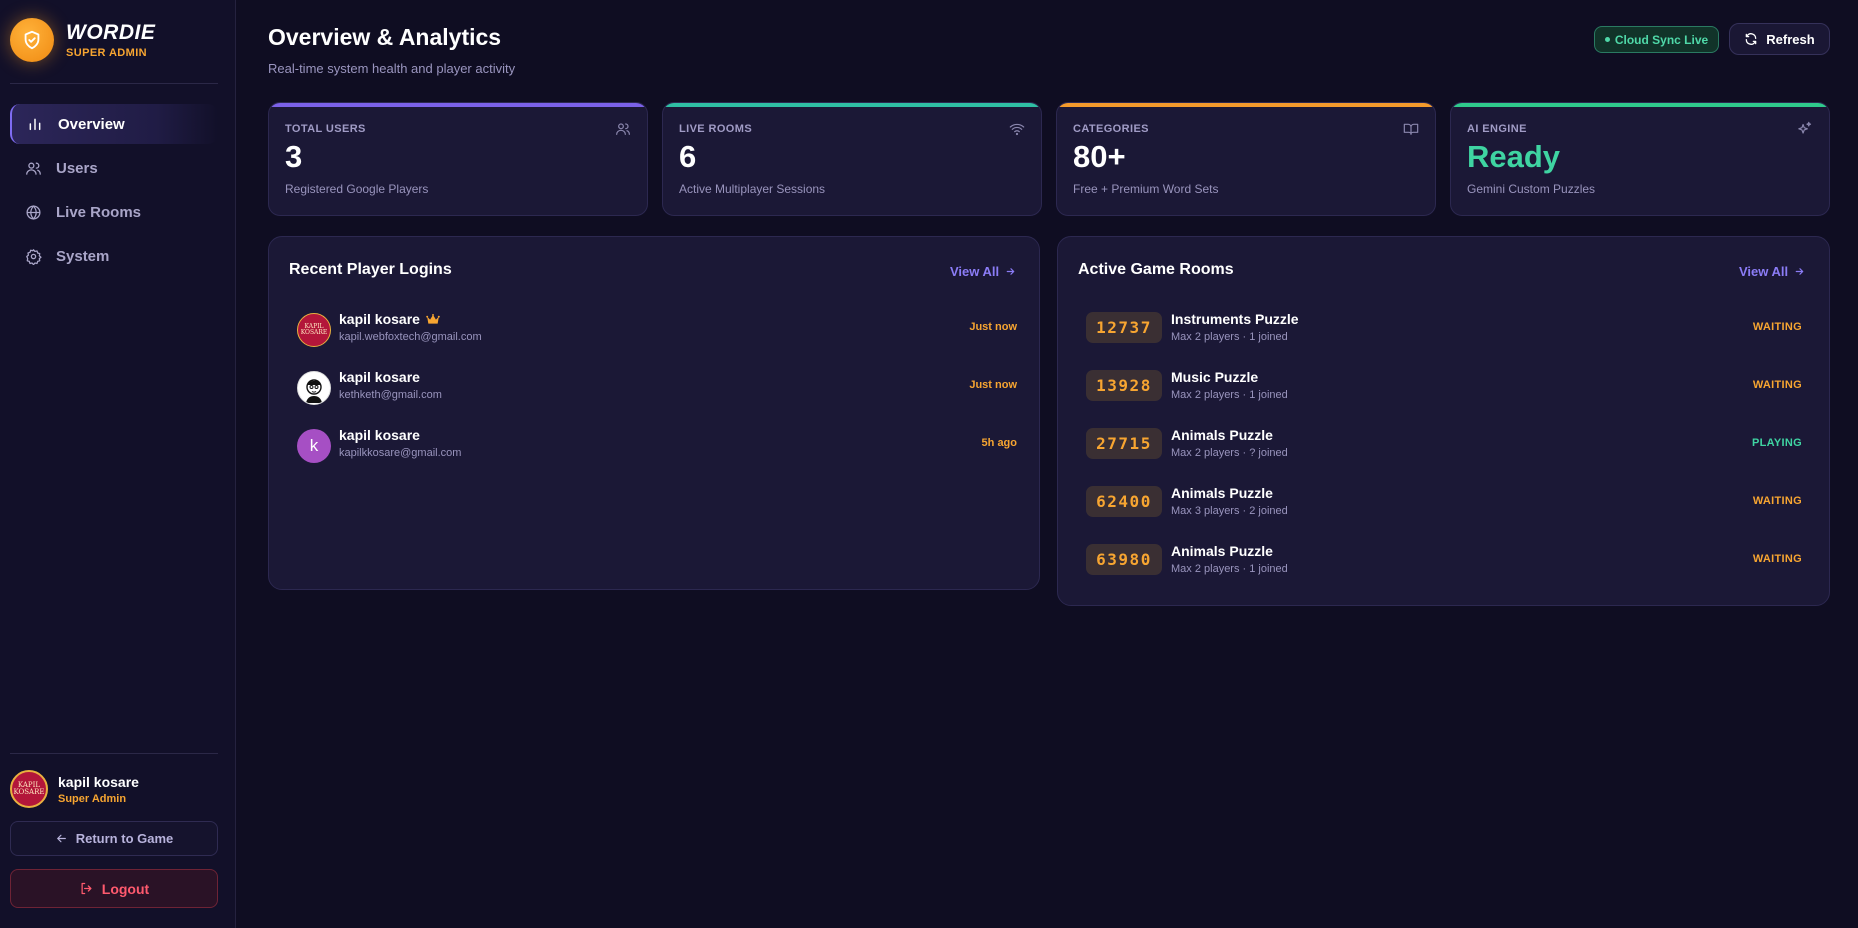  What do you see at coordinates (314, 388) in the screenshot?
I see `avatar` at bounding box center [314, 388].